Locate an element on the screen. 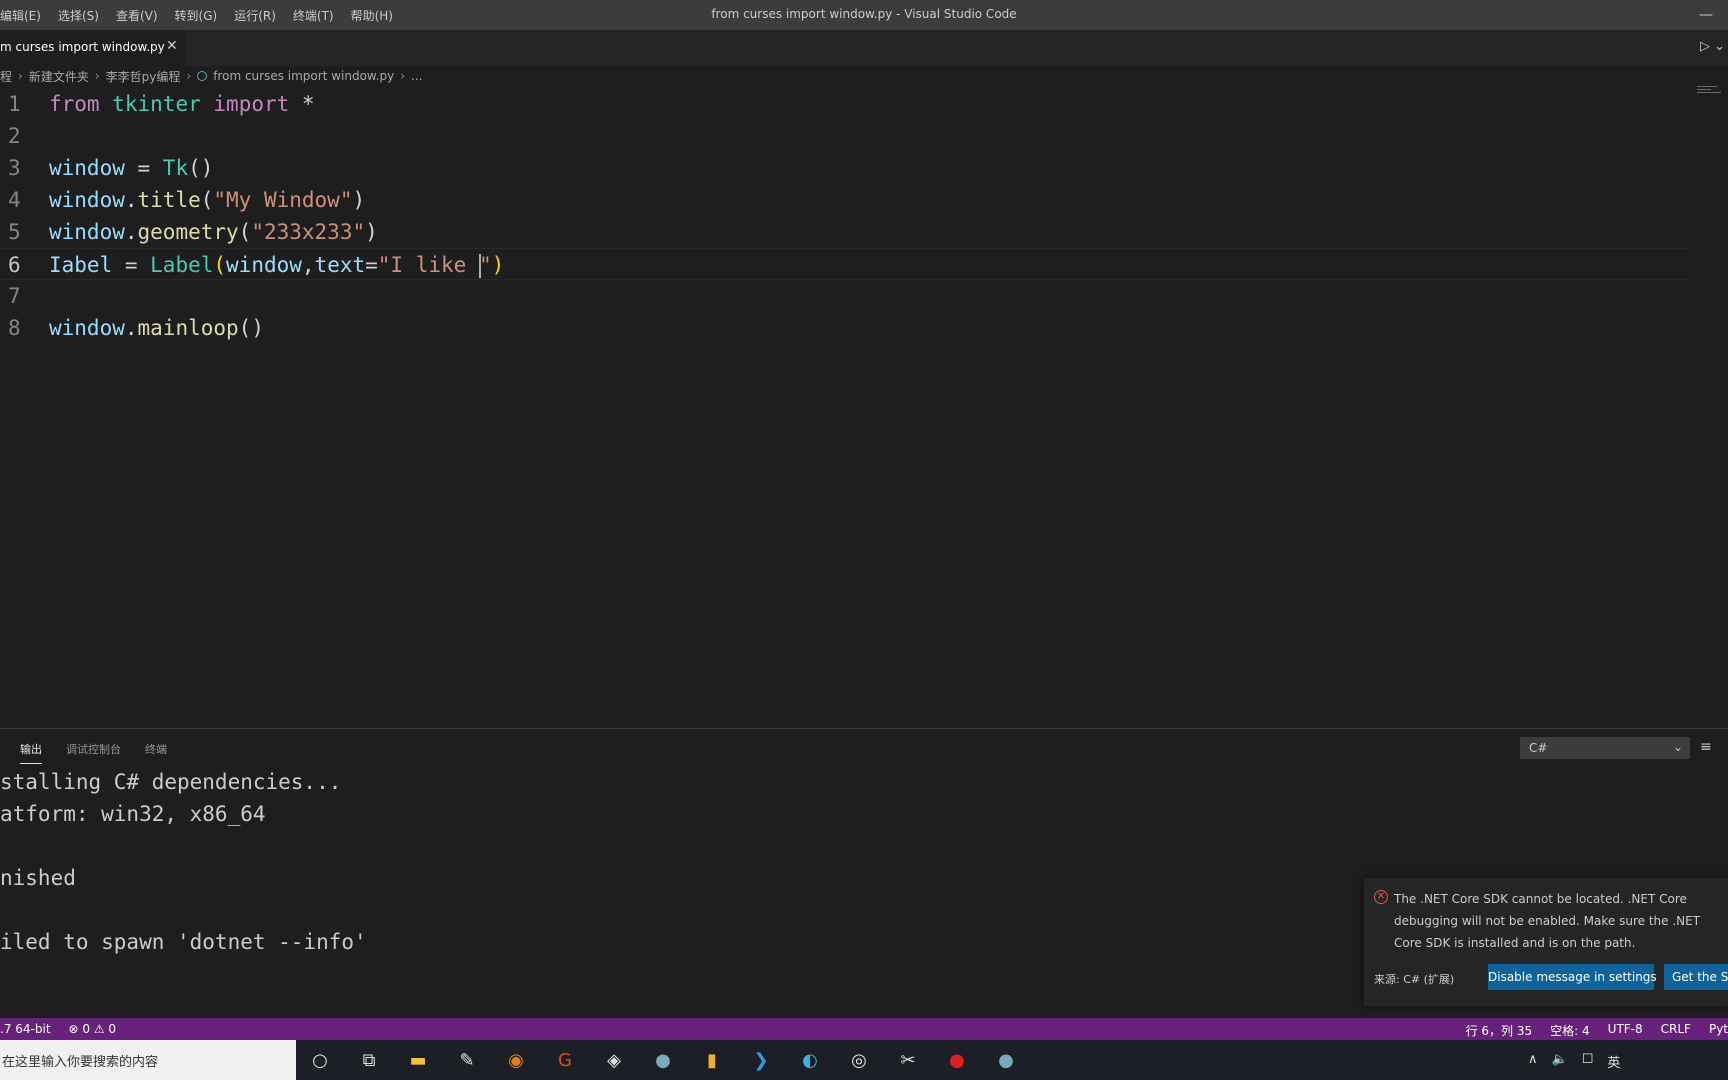 The height and width of the screenshot is (1080, 1728). tray-expand-icon: ∧ is located at coordinates (1533, 1061).